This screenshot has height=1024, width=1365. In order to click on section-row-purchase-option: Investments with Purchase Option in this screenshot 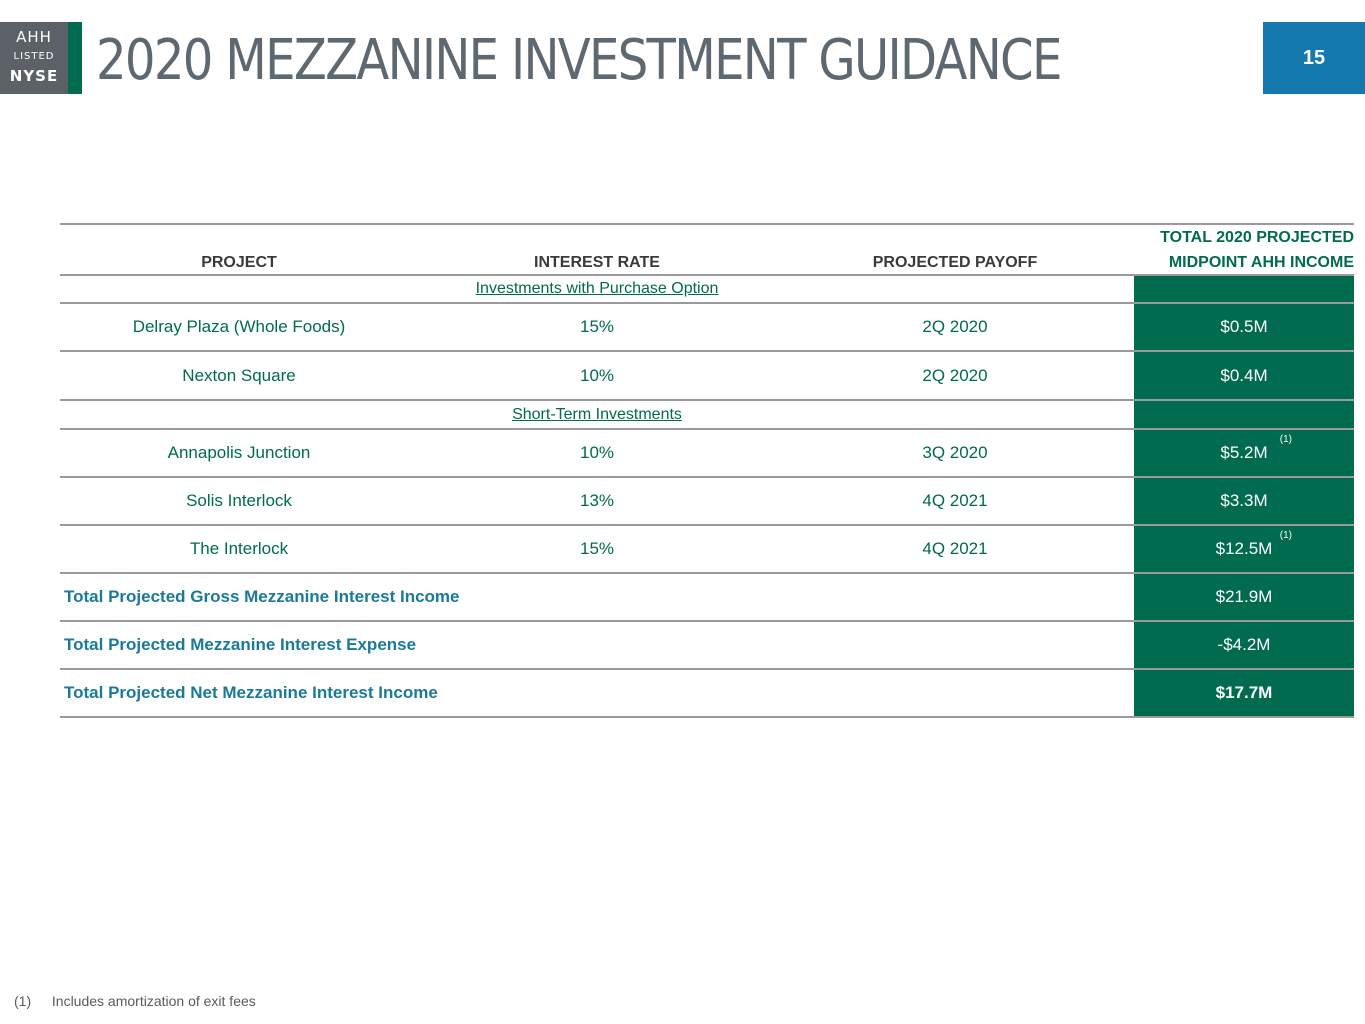, I will do `click(707, 290)`.